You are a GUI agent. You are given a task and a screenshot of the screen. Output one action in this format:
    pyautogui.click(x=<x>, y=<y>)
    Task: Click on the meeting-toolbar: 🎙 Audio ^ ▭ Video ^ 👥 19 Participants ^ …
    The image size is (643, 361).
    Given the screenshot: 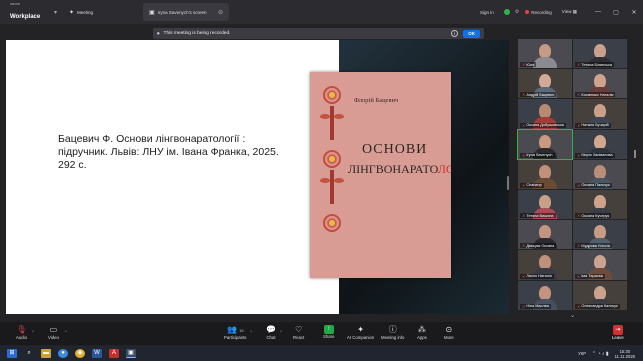 What is the action you would take?
    pyautogui.click(x=321, y=333)
    